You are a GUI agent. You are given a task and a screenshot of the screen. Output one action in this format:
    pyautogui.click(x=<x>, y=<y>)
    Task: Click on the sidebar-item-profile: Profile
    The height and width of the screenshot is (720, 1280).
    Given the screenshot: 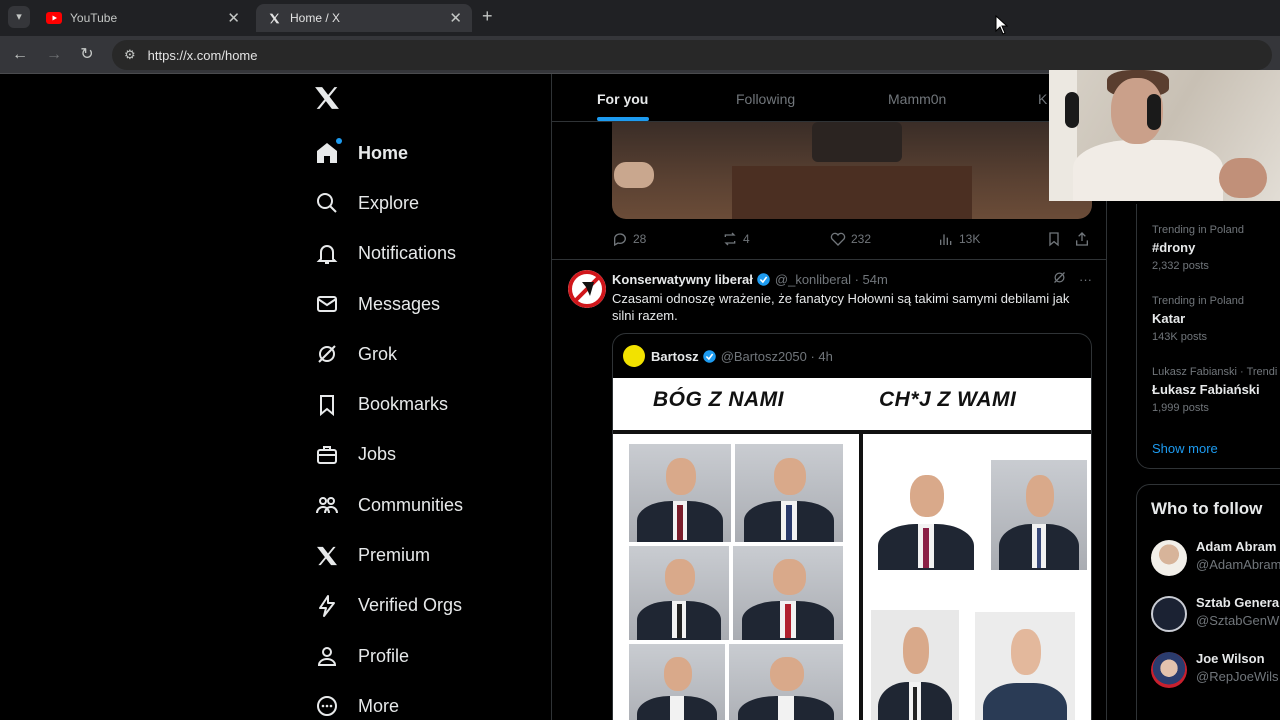 What is the action you would take?
    pyautogui.click(x=424, y=656)
    